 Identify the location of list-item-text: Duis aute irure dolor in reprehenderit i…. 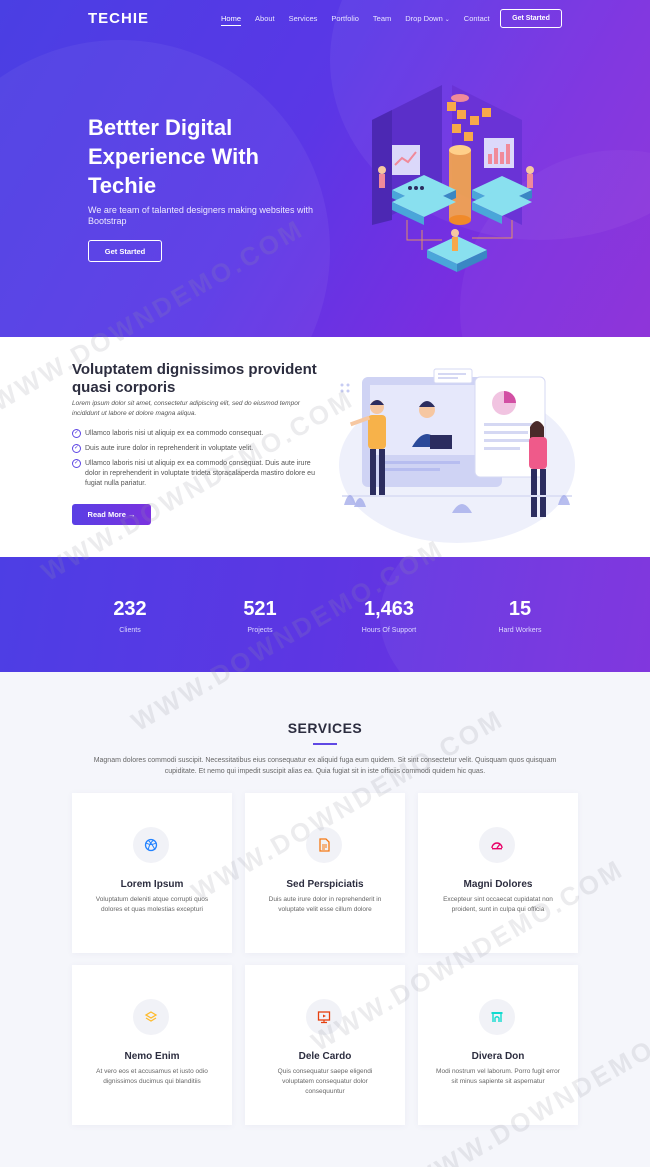
(169, 448).